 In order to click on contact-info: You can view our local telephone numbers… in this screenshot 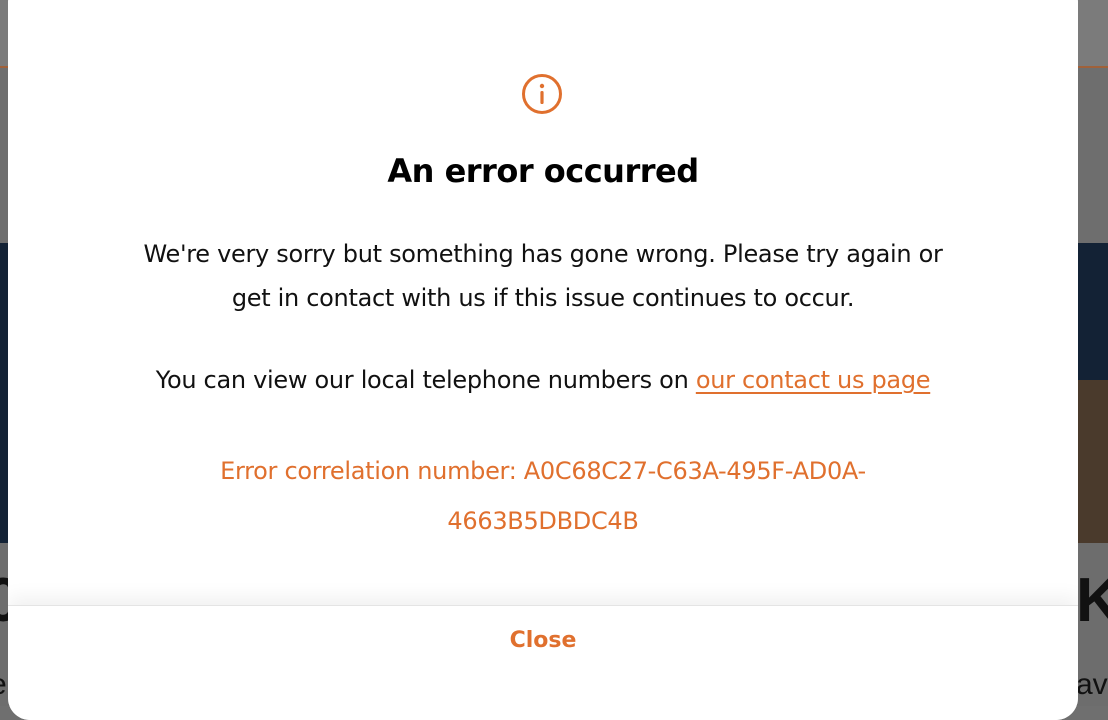, I will do `click(543, 380)`.